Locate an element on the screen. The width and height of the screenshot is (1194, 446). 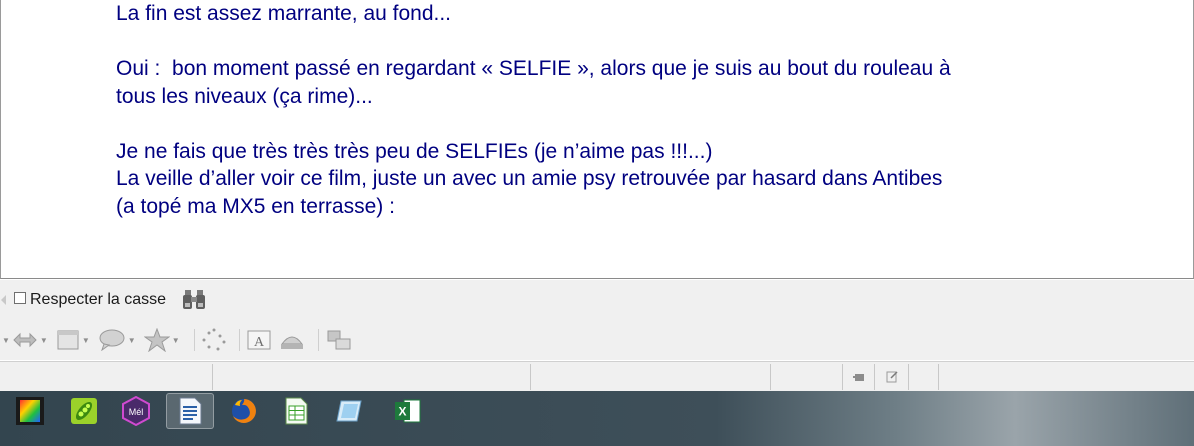
pea-app-icon is located at coordinates (84, 411).